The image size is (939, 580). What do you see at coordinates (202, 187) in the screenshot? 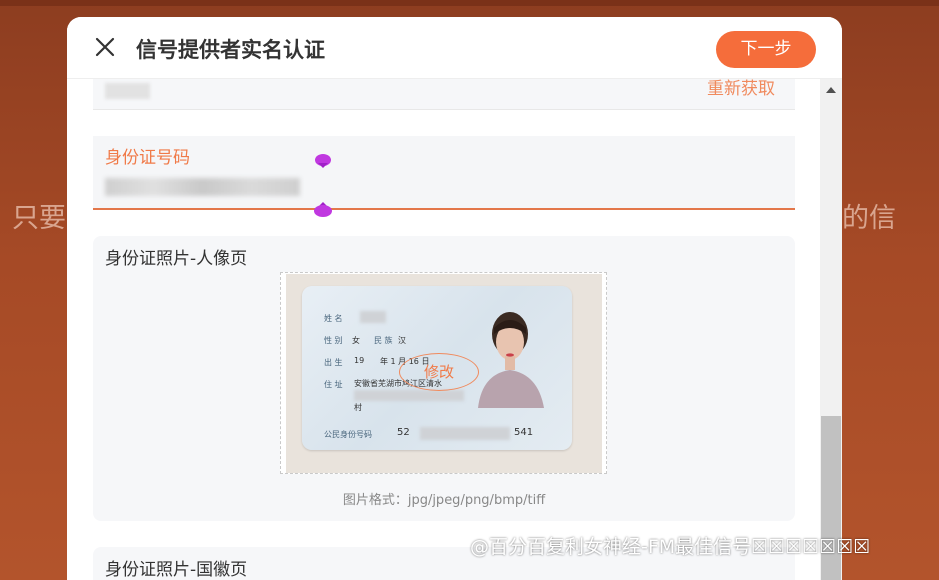
I see `id-number-input-blurred` at bounding box center [202, 187].